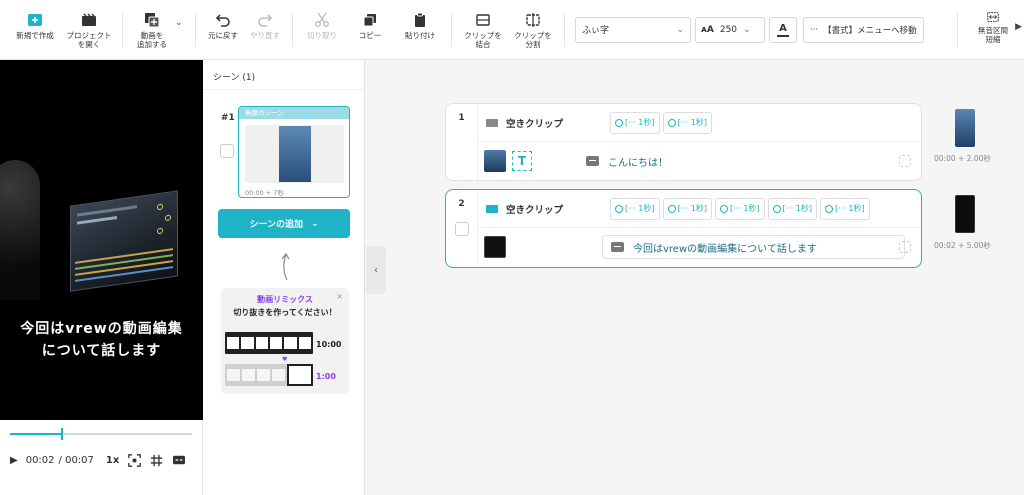 Image resolution: width=1024 pixels, height=495 pixels. I want to click on font-select-value: ふぃ字, so click(596, 31).